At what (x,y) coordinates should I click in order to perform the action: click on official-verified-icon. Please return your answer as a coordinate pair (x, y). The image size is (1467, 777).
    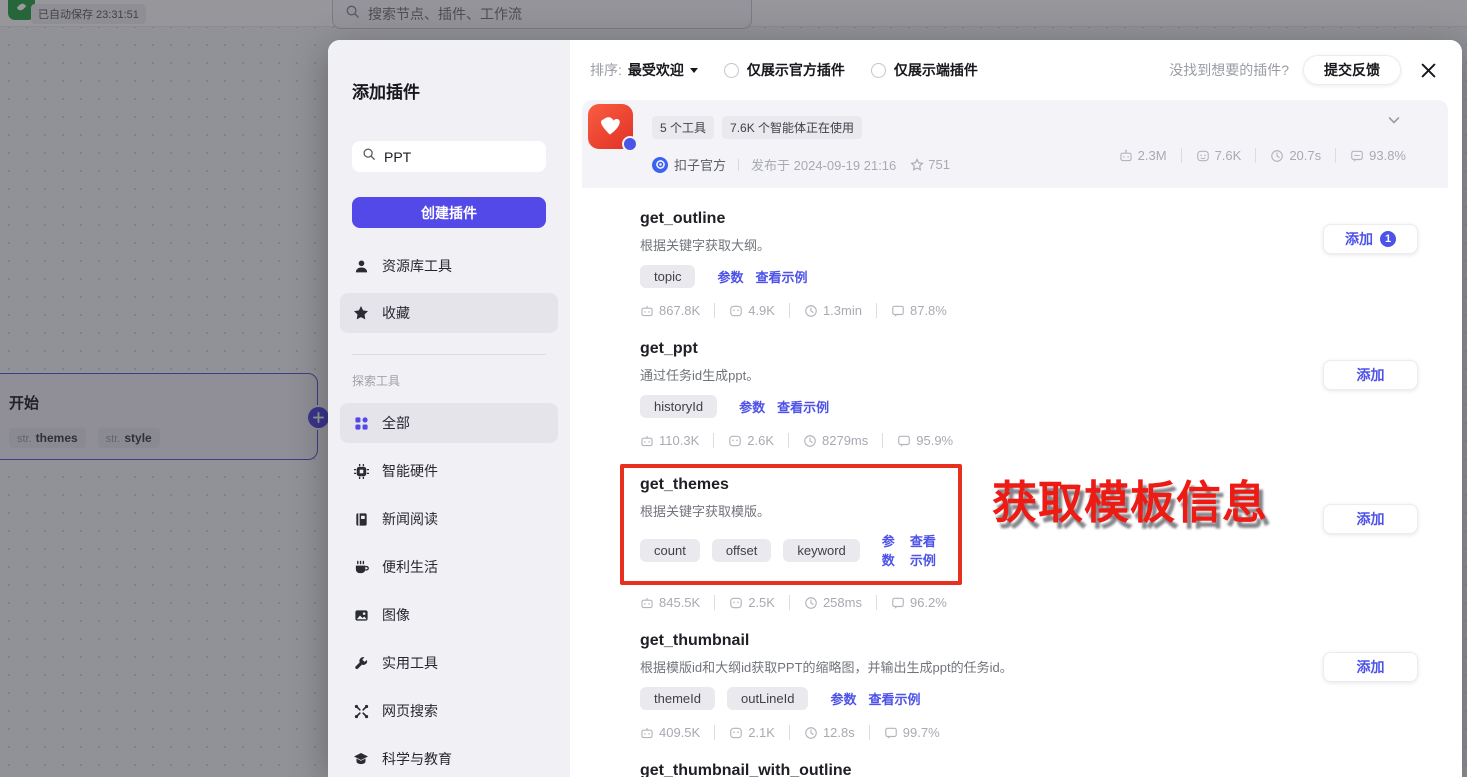
    Looking at the image, I should click on (660, 164).